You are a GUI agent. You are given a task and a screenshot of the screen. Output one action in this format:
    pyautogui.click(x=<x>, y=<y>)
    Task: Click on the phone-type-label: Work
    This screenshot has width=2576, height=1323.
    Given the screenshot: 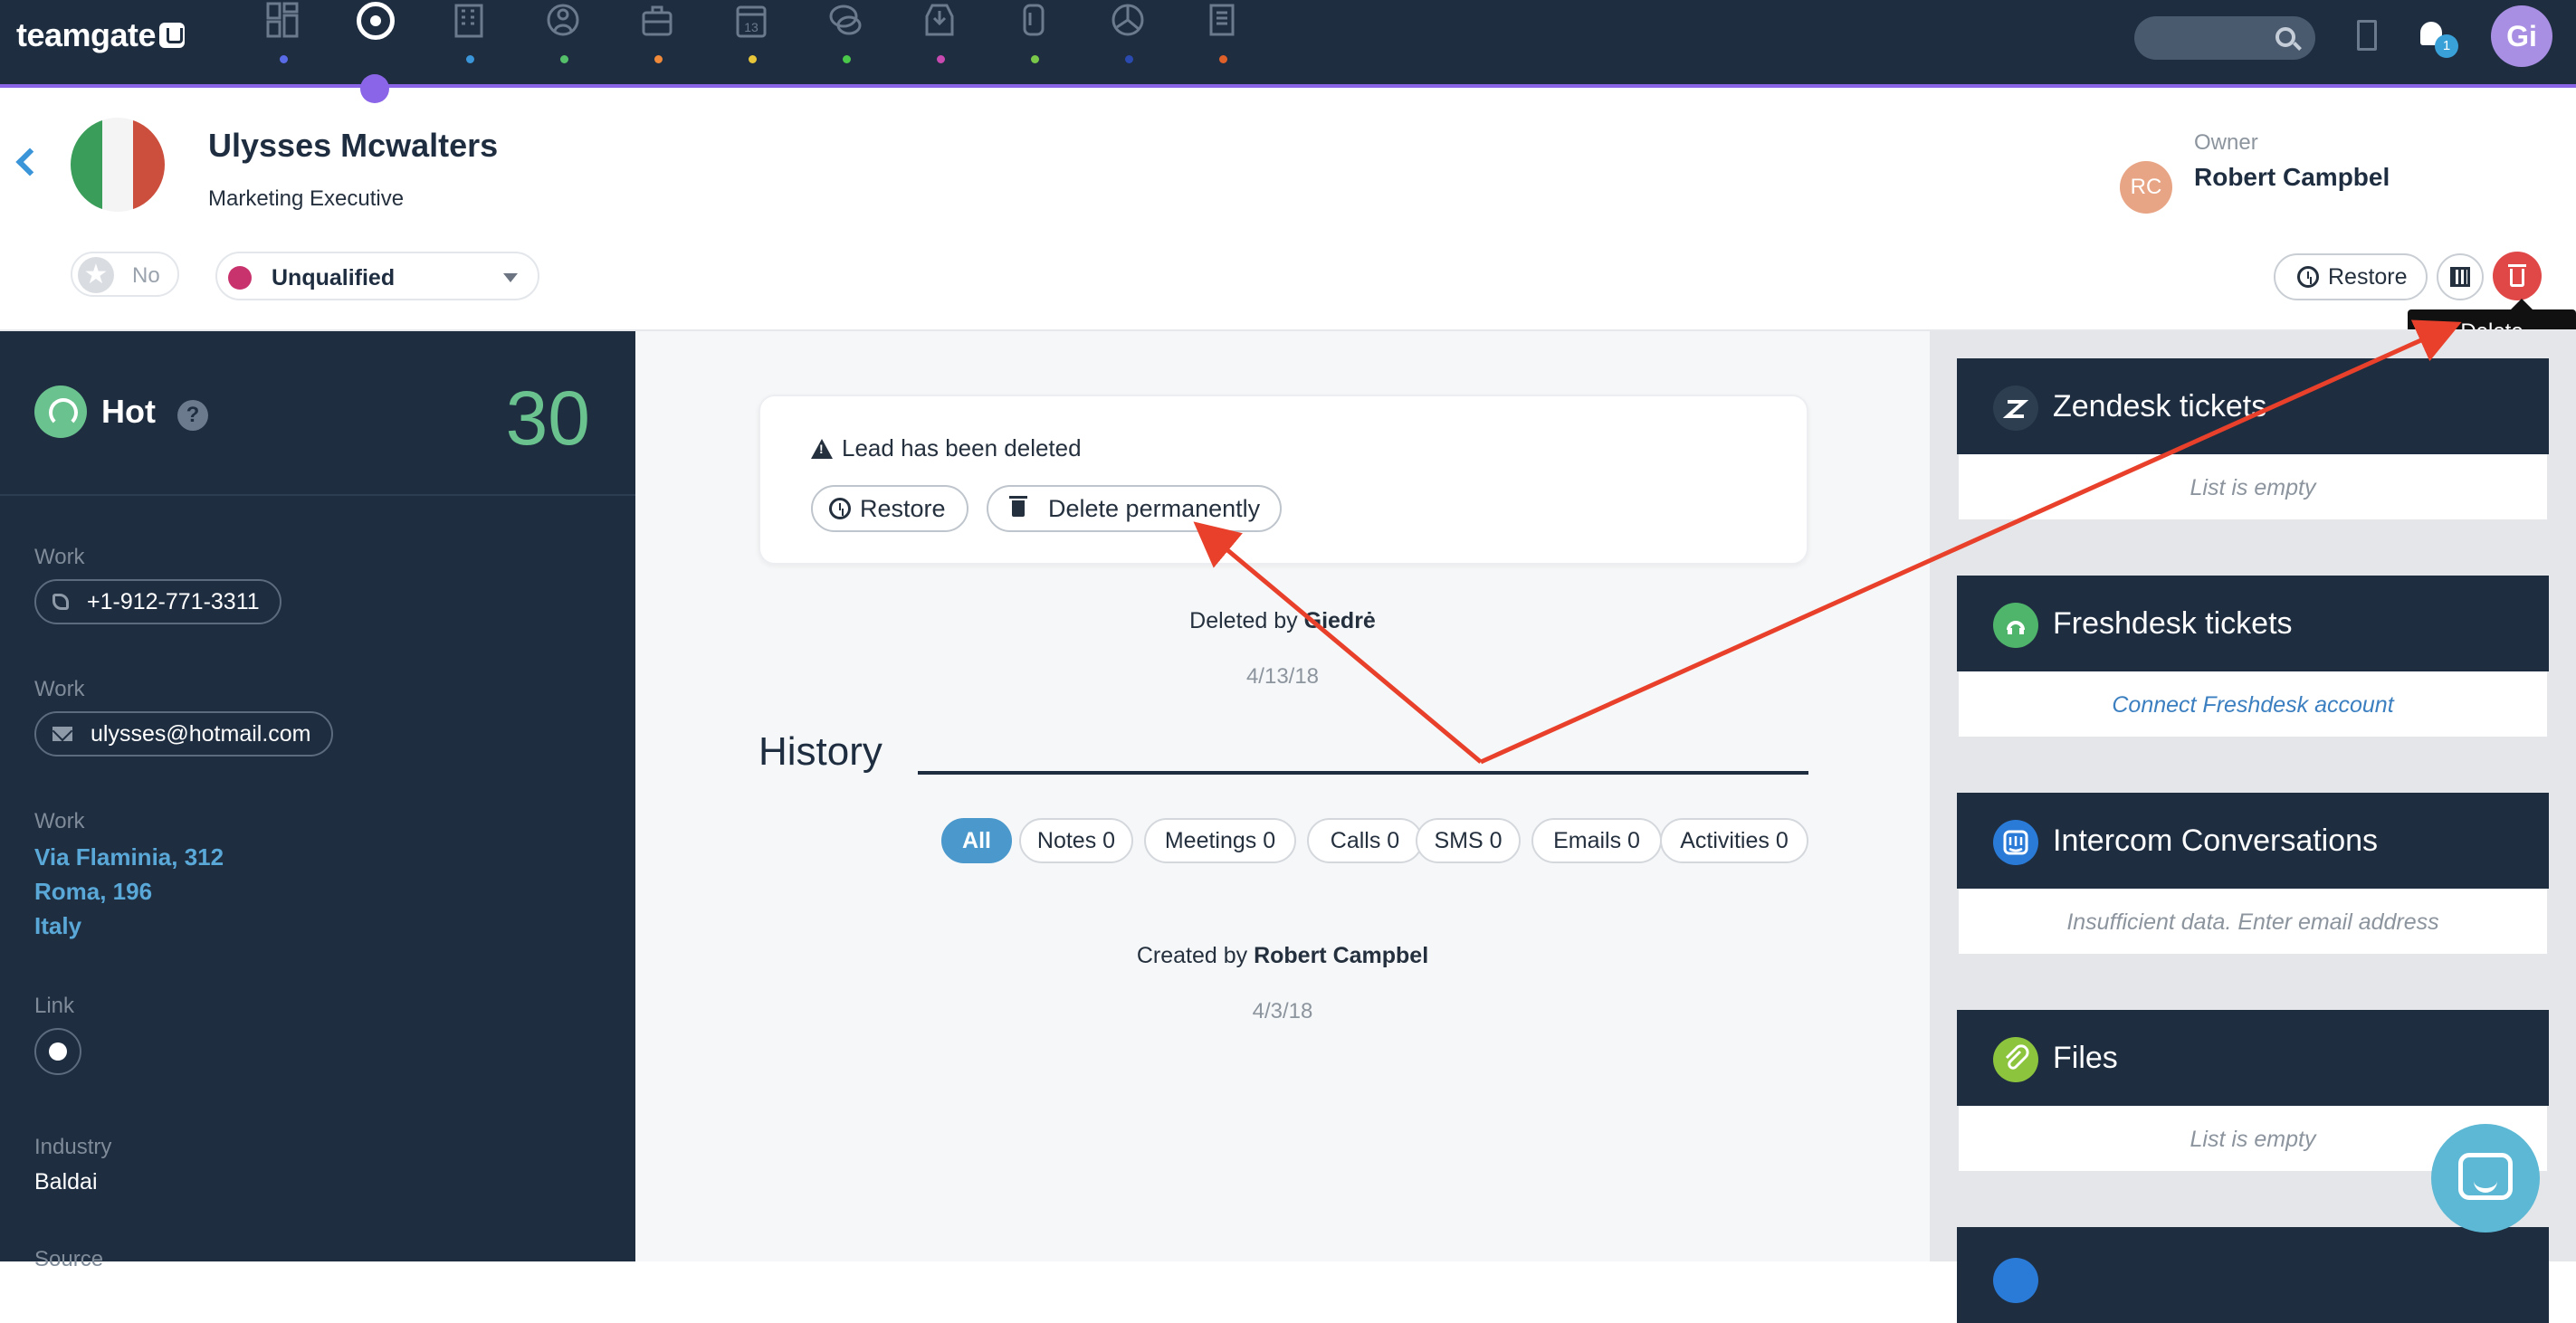 What is the action you would take?
    pyautogui.click(x=59, y=557)
    